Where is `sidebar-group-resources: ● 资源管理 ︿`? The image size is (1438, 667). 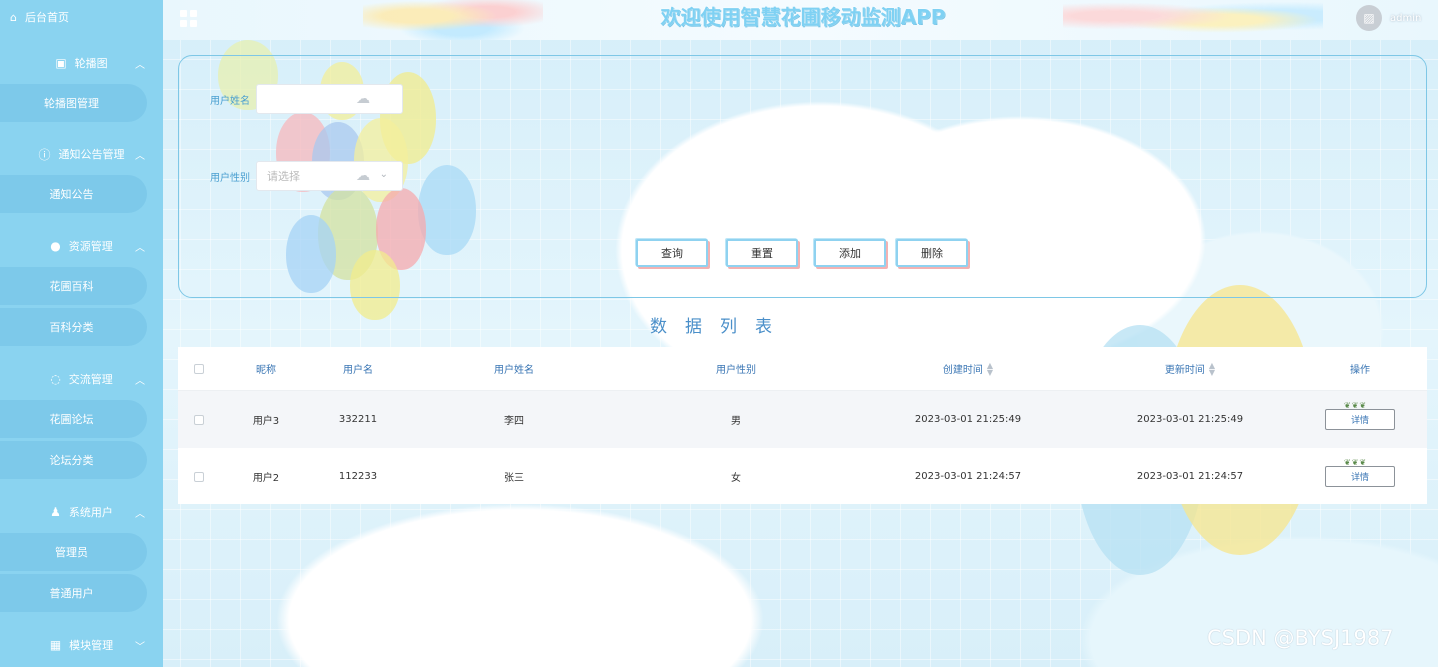
sidebar-group-resources: ● 资源管理 ︿ is located at coordinates (81, 246).